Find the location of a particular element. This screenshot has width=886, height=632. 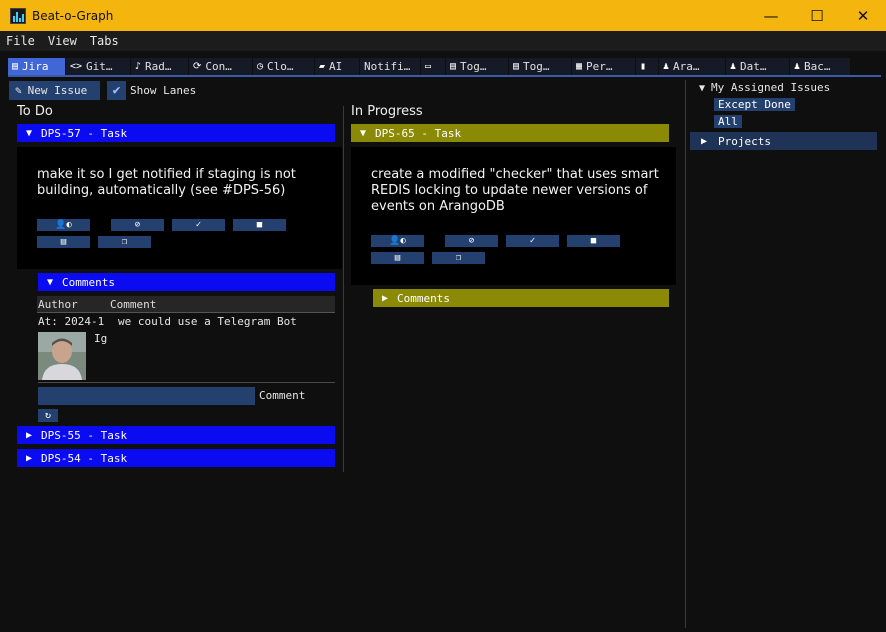

laptop-icon: ▭ is located at coordinates (428, 66).